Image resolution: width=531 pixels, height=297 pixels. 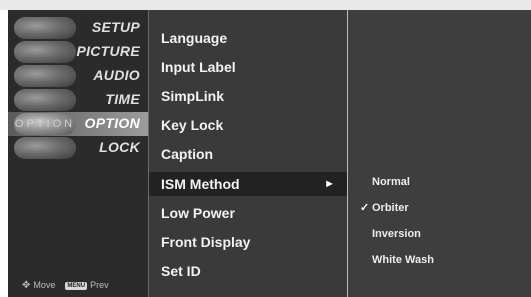 I want to click on menu-item-label: Language, so click(x=194, y=38).